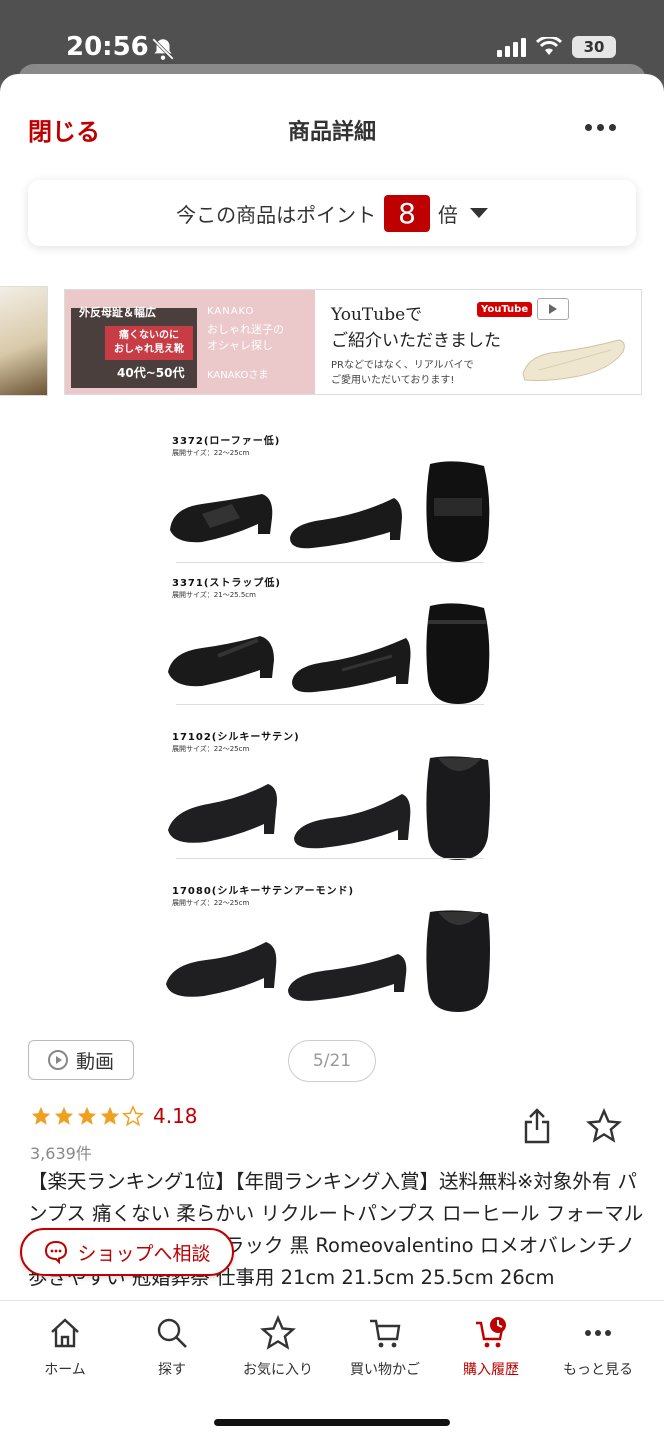 Image resolution: width=664 pixels, height=1440 pixels. Describe the element at coordinates (402, 373) in the screenshot. I see `banner-pr-text: PRなどではなく、リアルバイで ご愛用いただいております!` at that location.